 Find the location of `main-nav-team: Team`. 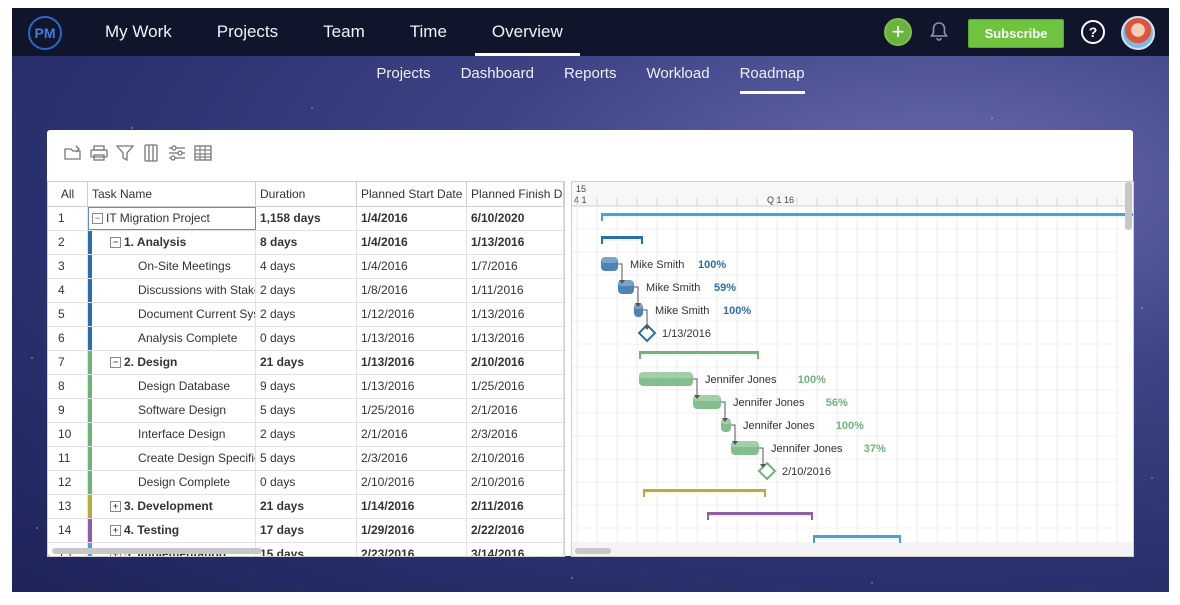

main-nav-team: Team is located at coordinates (344, 32).